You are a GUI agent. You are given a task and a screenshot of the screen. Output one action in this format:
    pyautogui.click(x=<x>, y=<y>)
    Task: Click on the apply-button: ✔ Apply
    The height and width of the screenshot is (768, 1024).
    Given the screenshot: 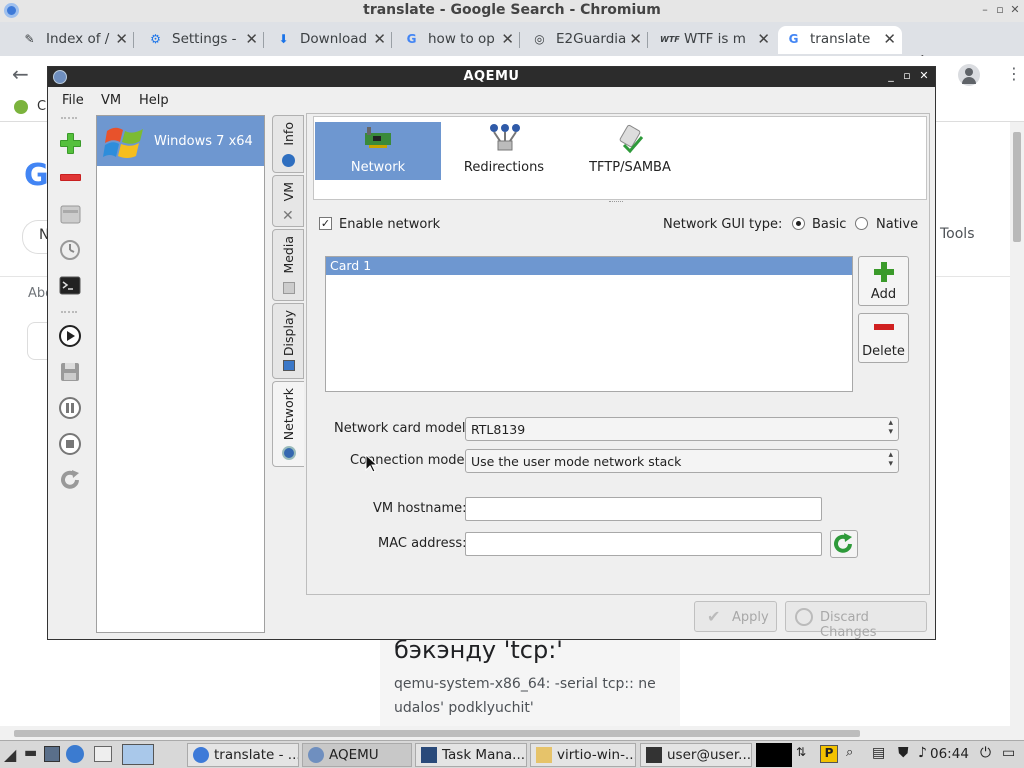 What is the action you would take?
    pyautogui.click(x=735, y=616)
    